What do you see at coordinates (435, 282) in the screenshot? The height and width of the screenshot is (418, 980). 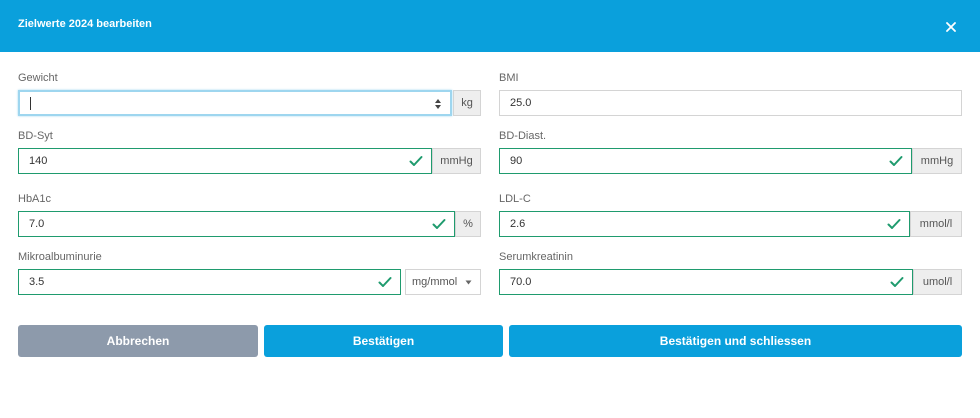 I see `mikroalbuminurie-unit: mg/mmol` at bounding box center [435, 282].